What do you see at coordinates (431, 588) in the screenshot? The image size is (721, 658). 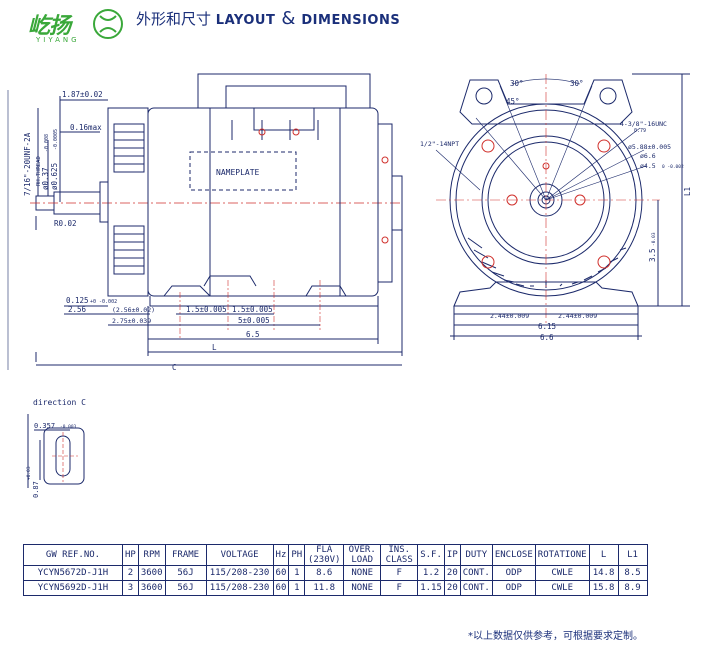 I see `cell-sf: 1.15` at bounding box center [431, 588].